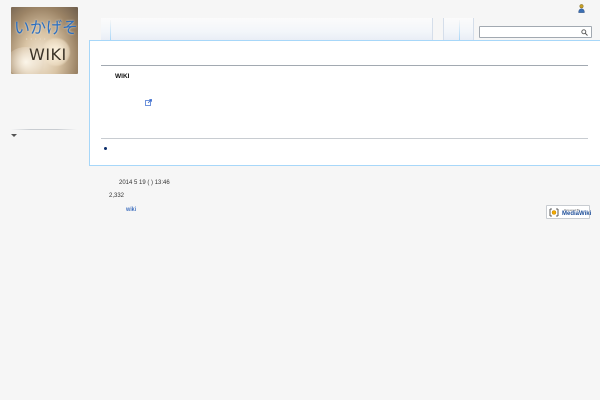 The image size is (600, 400). Describe the element at coordinates (14, 135) in the screenshot. I see `chevron-down-icon` at that location.